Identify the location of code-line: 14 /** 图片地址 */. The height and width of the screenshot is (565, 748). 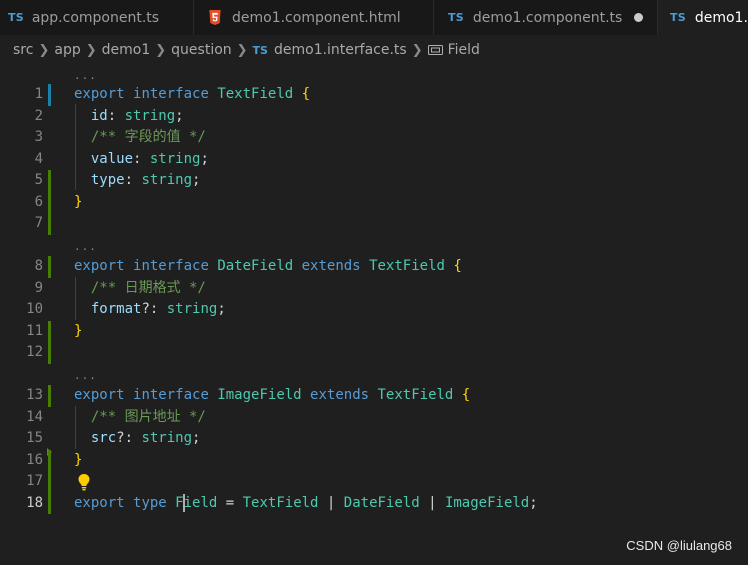
(374, 418).